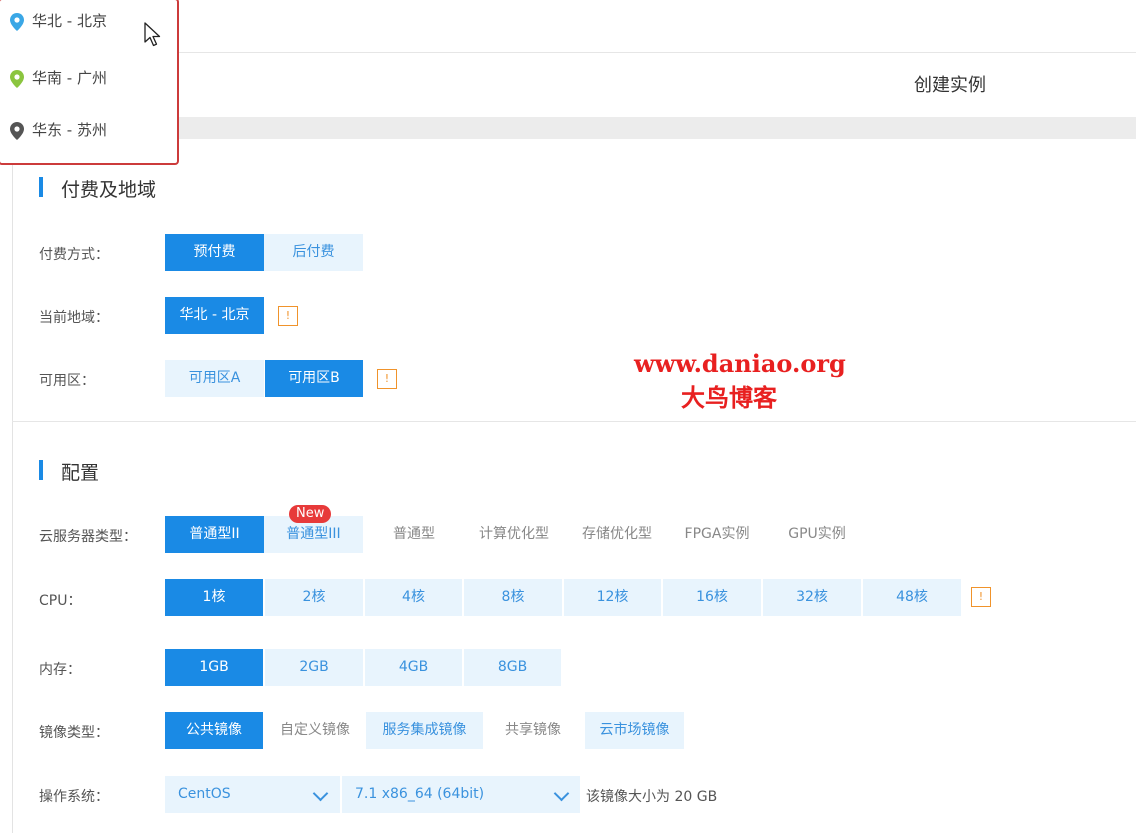 The width and height of the screenshot is (1136, 833). Describe the element at coordinates (424, 730) in the screenshot. I see `image-type-service: 服务集成镜像` at that location.